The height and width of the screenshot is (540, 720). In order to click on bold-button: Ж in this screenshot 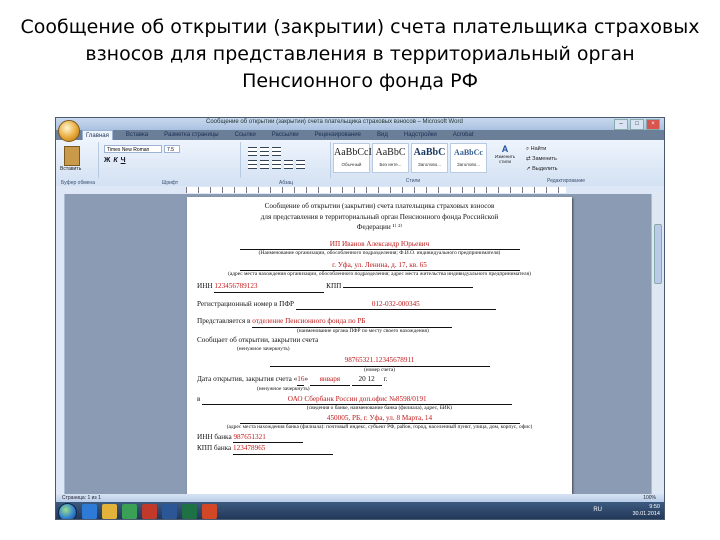, I will do `click(107, 160)`.